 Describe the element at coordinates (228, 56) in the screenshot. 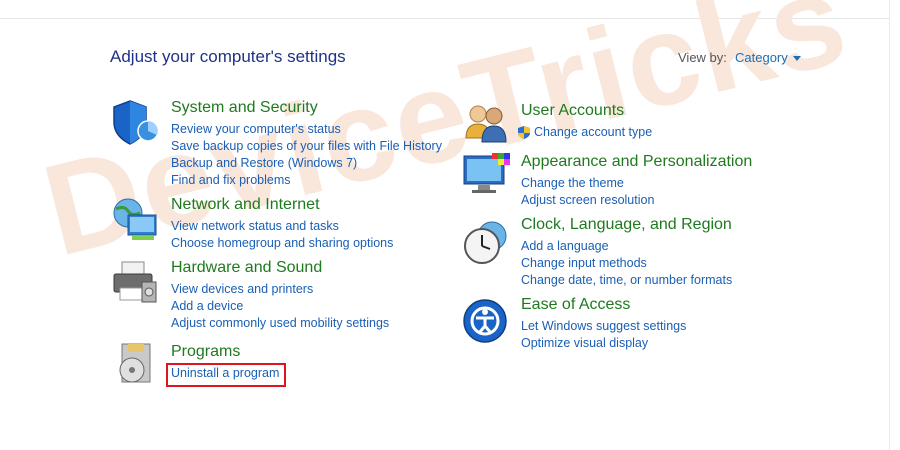

I see `page-title: Adjust your computer's settings` at that location.